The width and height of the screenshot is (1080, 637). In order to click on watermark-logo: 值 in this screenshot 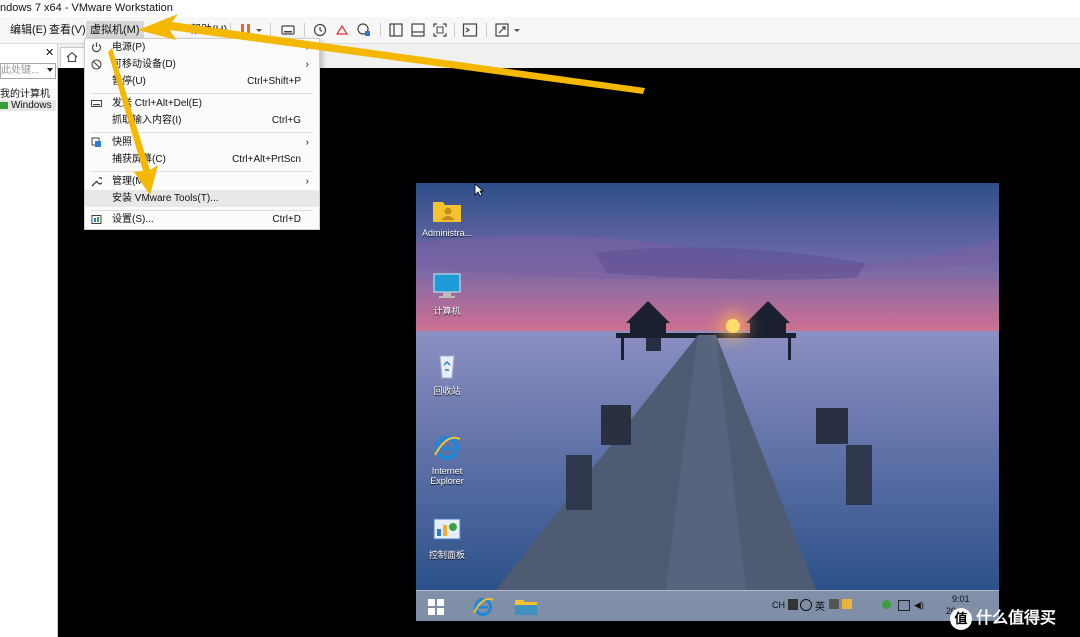, I will do `click(961, 618)`.